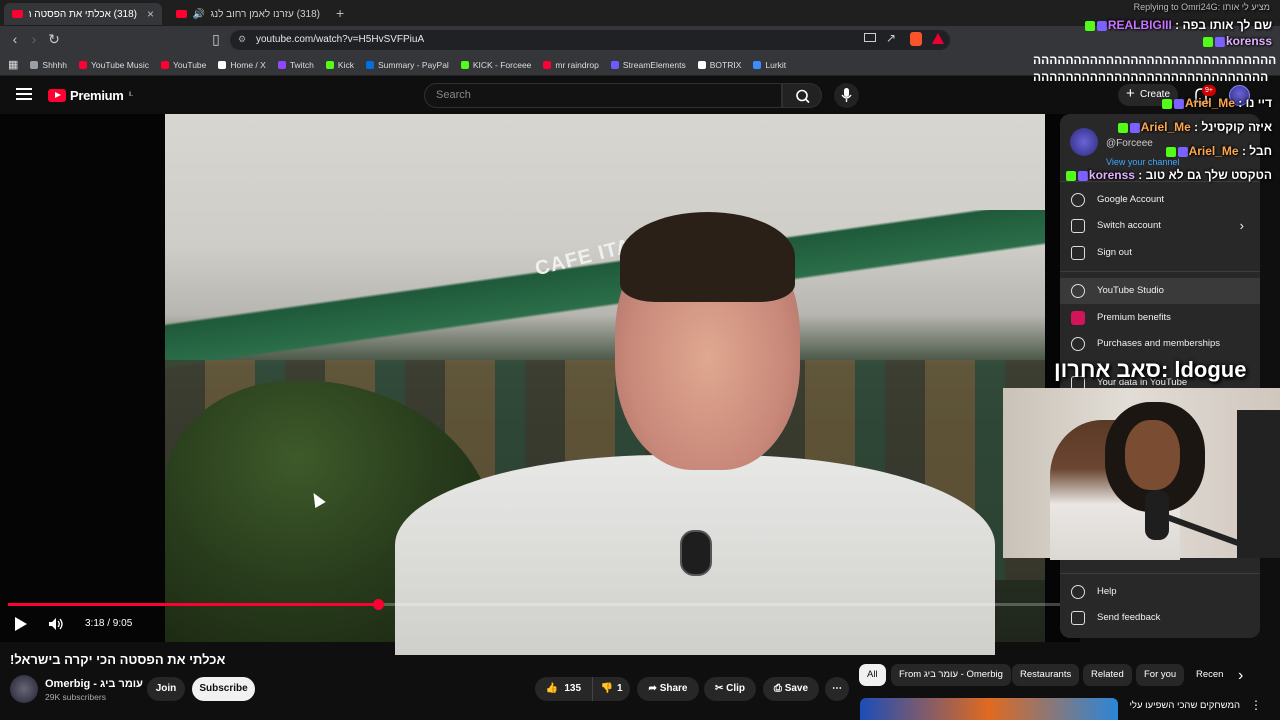 This screenshot has width=1280, height=720. What do you see at coordinates (242, 39) in the screenshot?
I see `site-info-icon: ⚙` at bounding box center [242, 39].